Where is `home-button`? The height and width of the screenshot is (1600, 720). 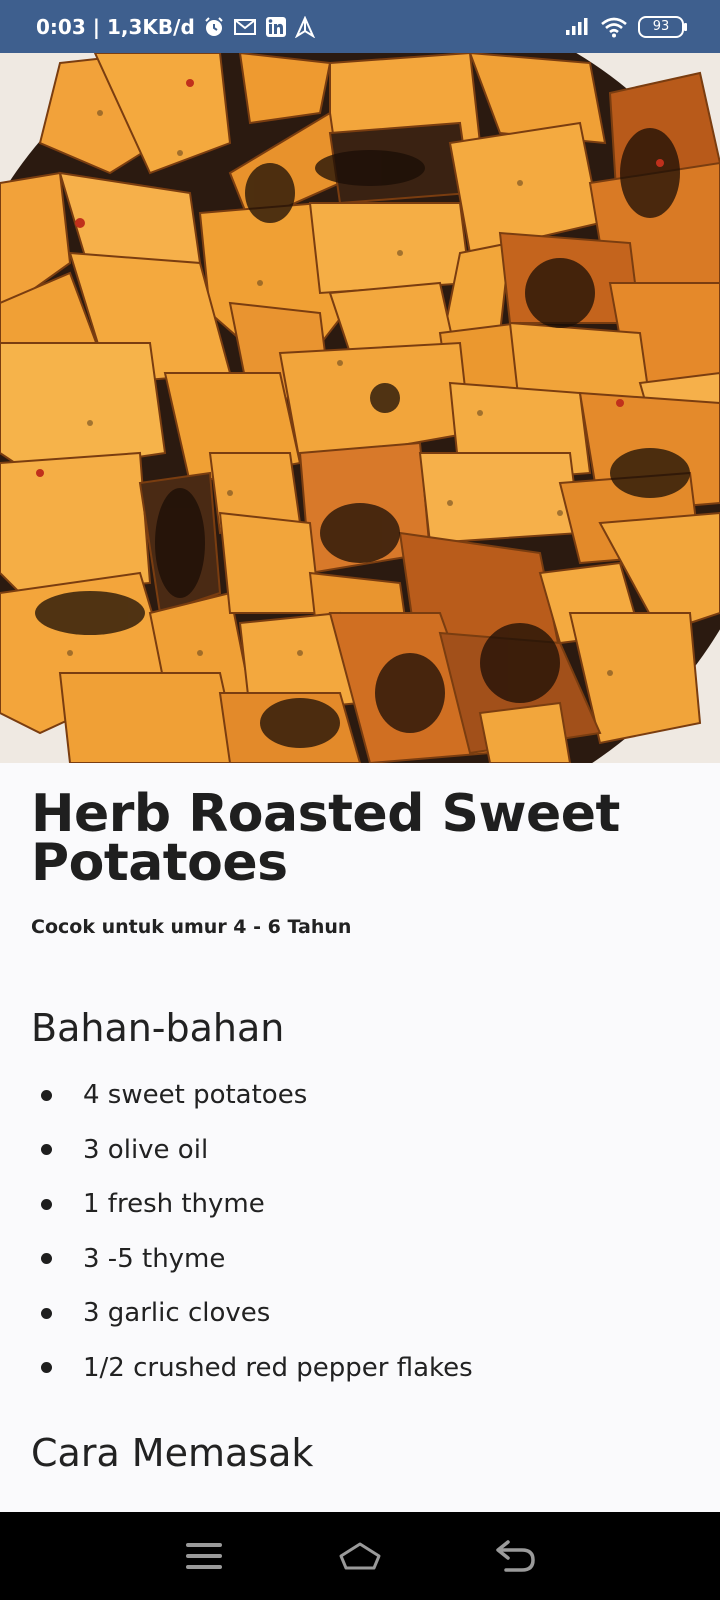 home-button is located at coordinates (360, 1556).